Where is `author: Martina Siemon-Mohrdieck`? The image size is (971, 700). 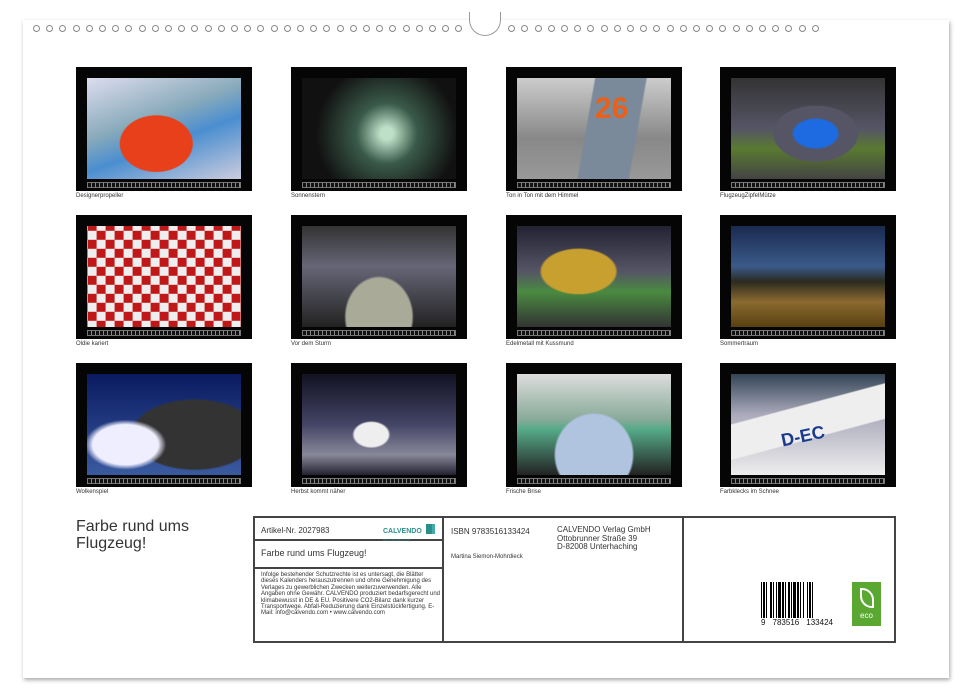 author: Martina Siemon-Mohrdieck is located at coordinates (487, 557).